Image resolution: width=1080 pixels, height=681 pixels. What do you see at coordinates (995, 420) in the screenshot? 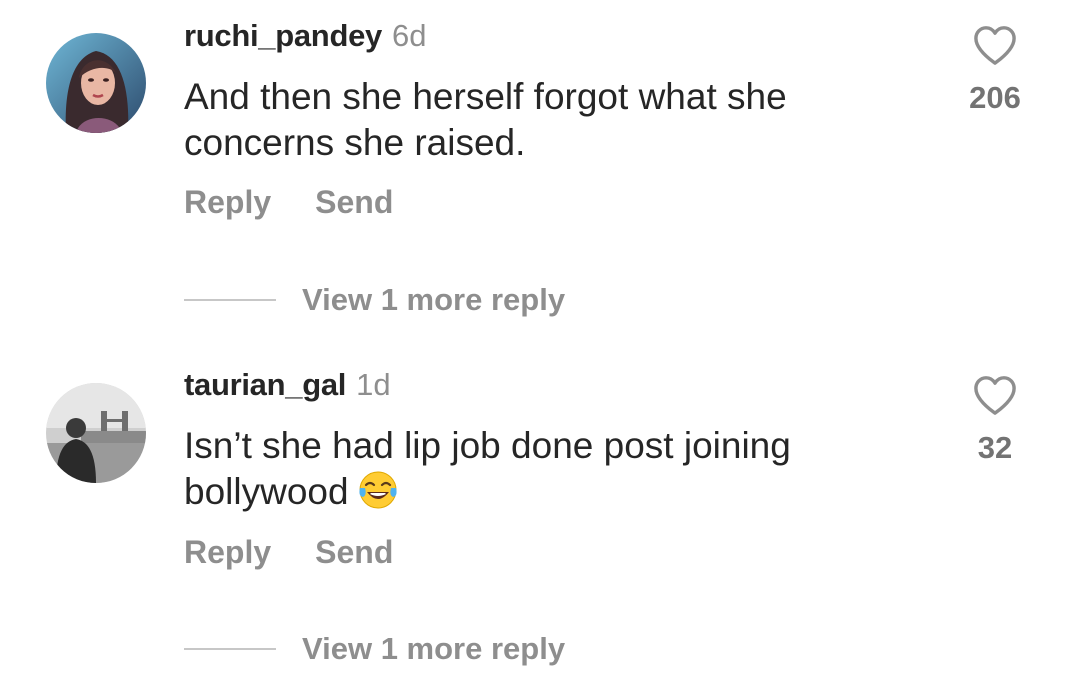
I see `like-group: 32` at bounding box center [995, 420].